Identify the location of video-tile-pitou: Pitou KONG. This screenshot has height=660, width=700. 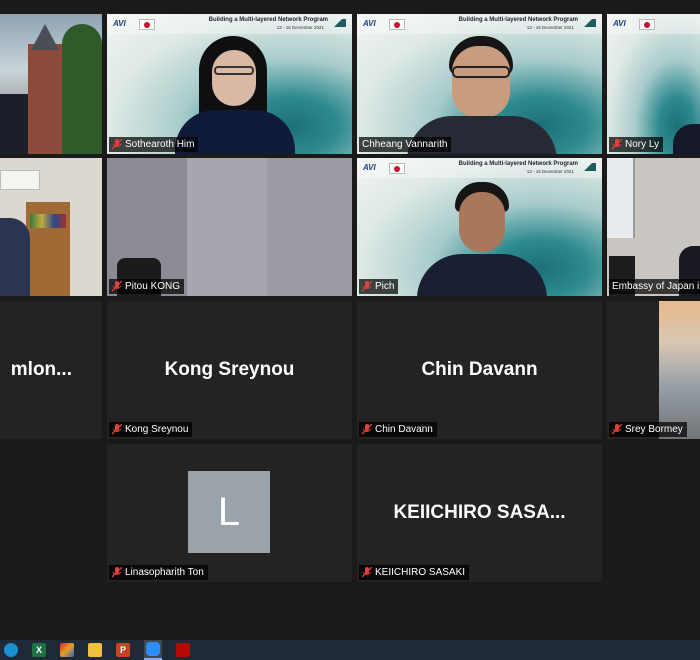
(229, 227).